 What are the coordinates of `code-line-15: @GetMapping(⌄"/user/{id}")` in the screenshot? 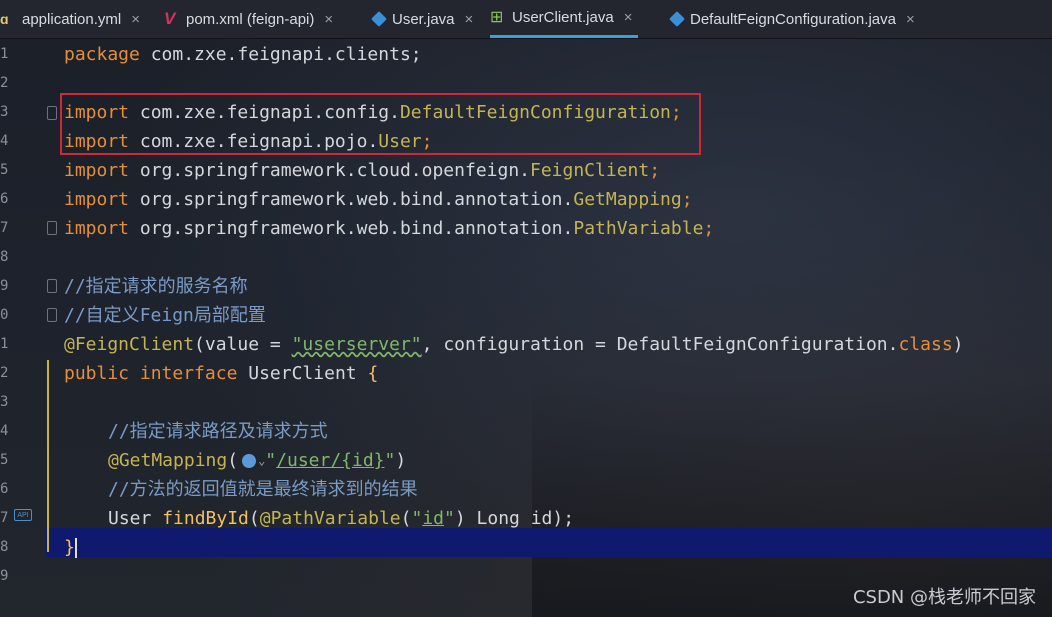 It's located at (257, 460).